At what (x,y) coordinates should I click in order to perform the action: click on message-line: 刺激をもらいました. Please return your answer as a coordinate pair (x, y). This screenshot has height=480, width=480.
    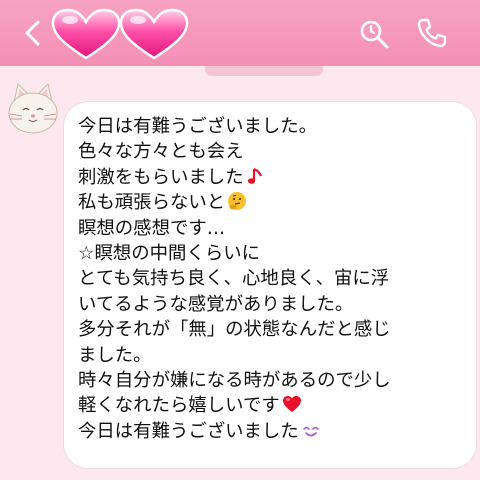
    Looking at the image, I should click on (276, 177).